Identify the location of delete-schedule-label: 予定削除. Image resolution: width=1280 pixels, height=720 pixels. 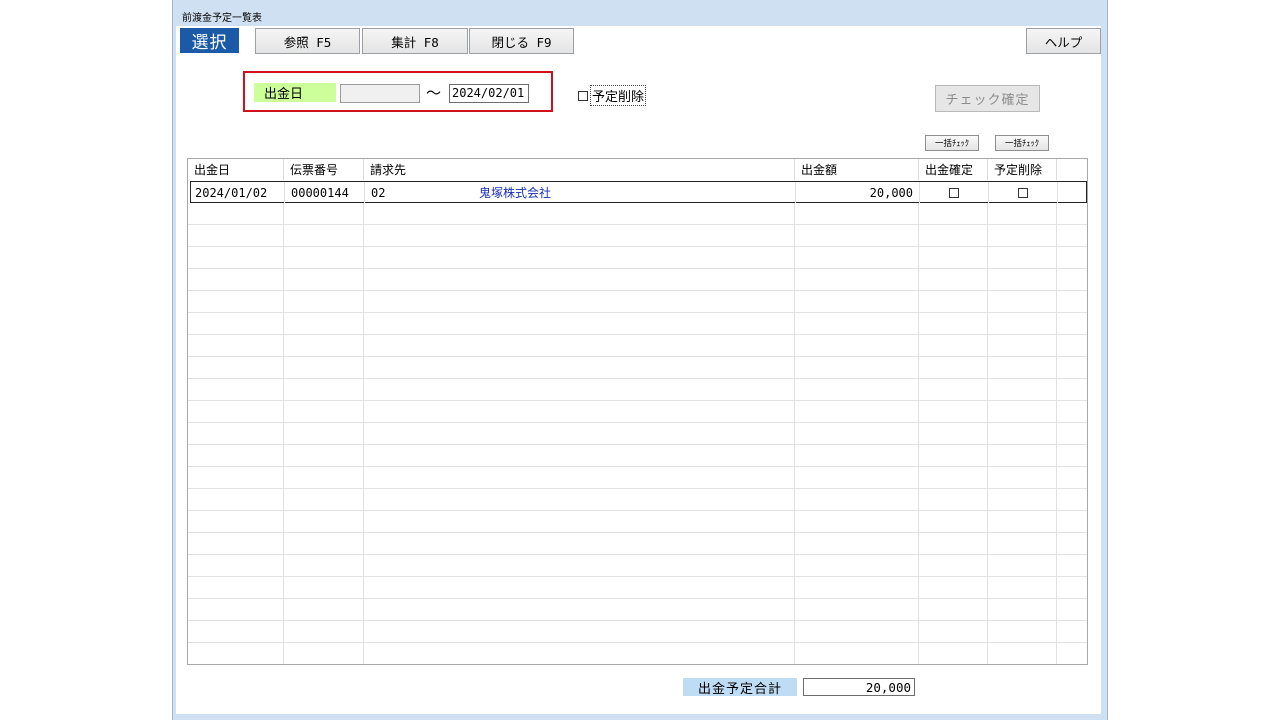
(618, 95).